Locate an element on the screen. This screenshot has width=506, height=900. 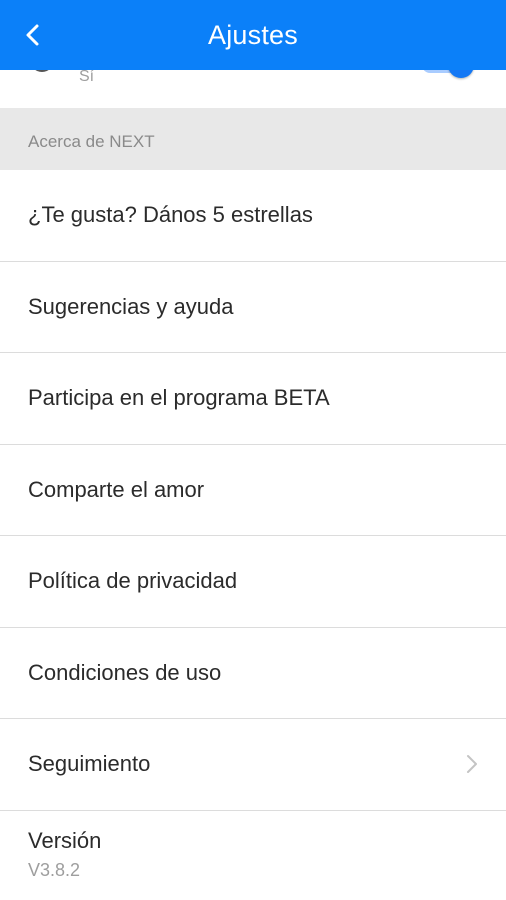
section-title: Acerca de NEXT is located at coordinates (91, 141).